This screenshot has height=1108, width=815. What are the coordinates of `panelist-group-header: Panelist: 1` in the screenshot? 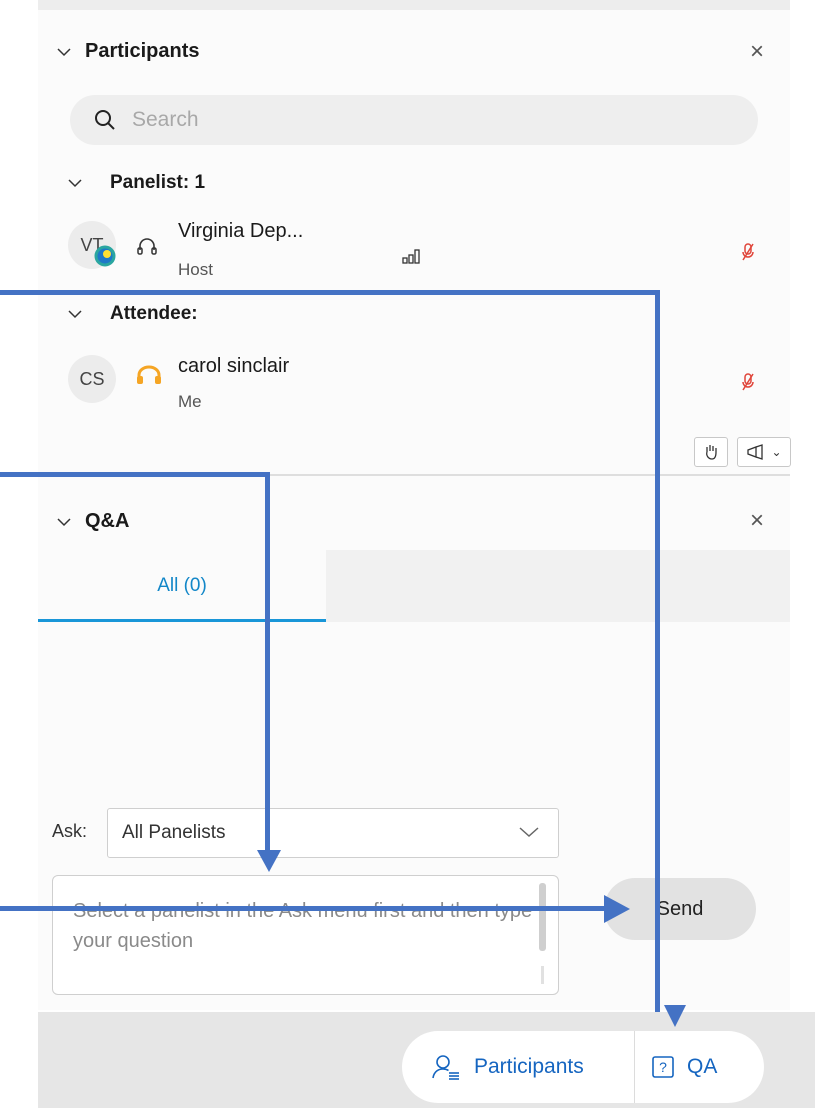 It's located at (136, 183).